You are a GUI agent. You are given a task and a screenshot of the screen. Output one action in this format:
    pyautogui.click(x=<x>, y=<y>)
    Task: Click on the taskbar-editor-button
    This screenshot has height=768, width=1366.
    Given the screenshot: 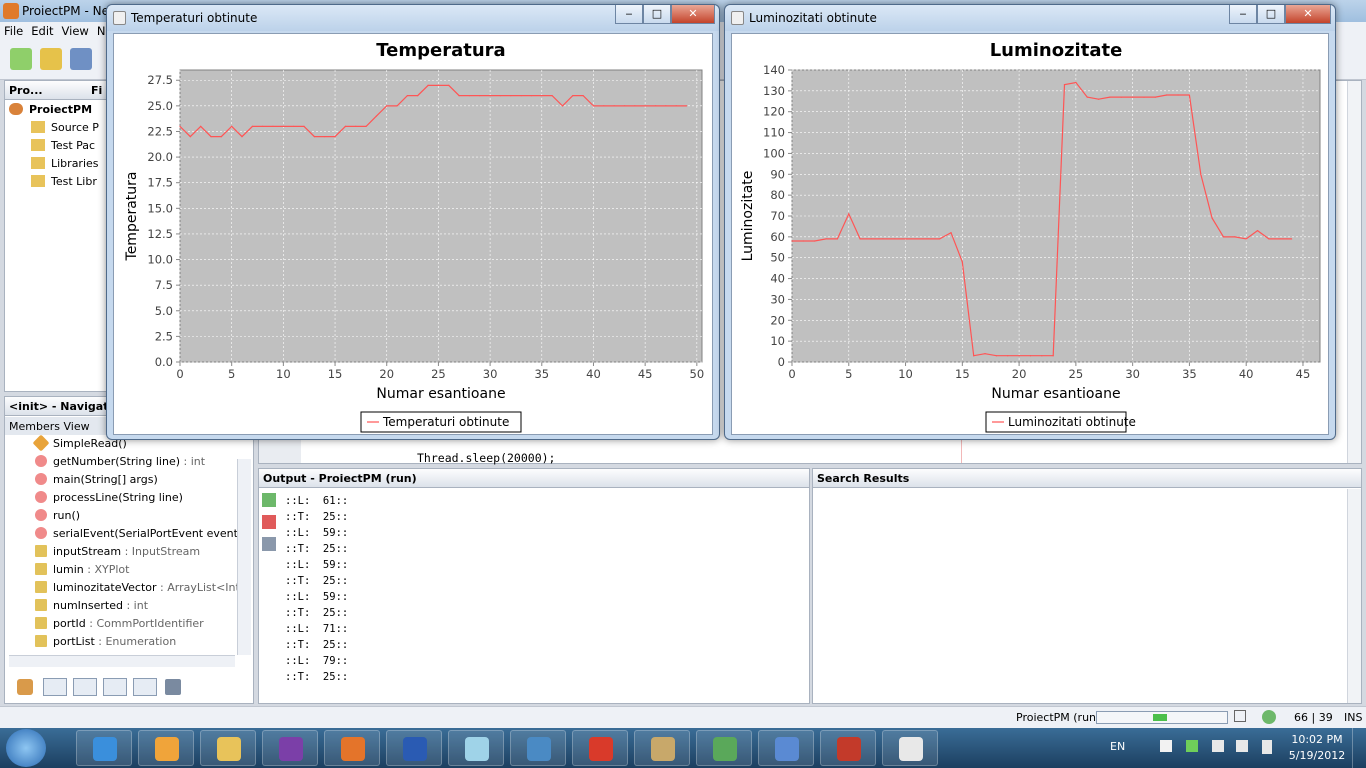 What is the action you would take?
    pyautogui.click(x=724, y=748)
    